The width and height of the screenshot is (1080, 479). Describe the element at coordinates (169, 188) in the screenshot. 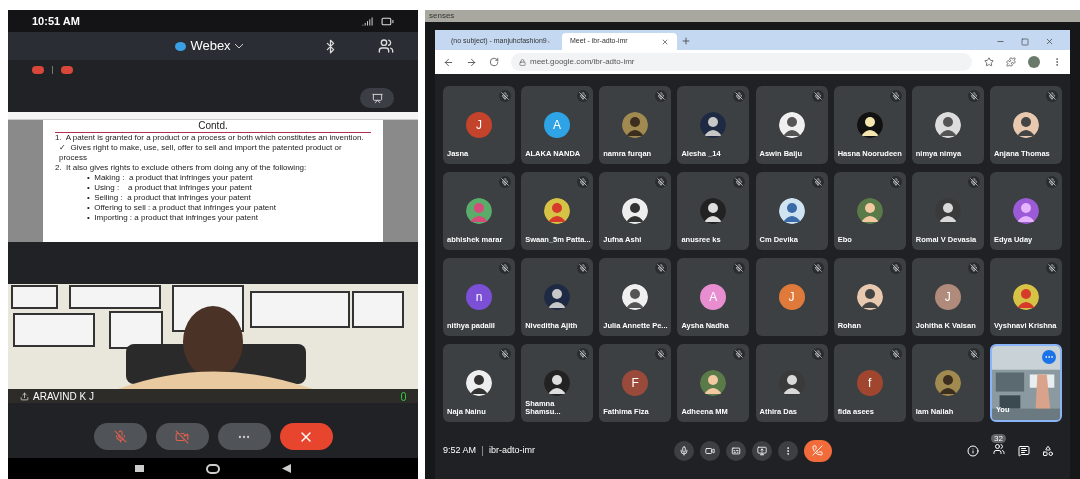

I see `slide-text: • Using : a product that infringes your patent` at that location.